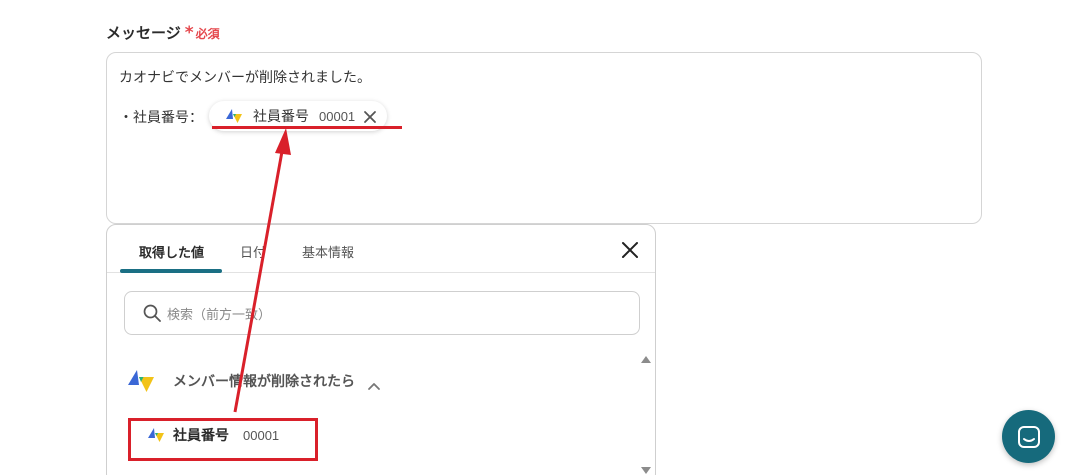 Image resolution: width=1077 pixels, height=475 pixels. I want to click on message-field-label: メッセージ * 必須, so click(163, 32).